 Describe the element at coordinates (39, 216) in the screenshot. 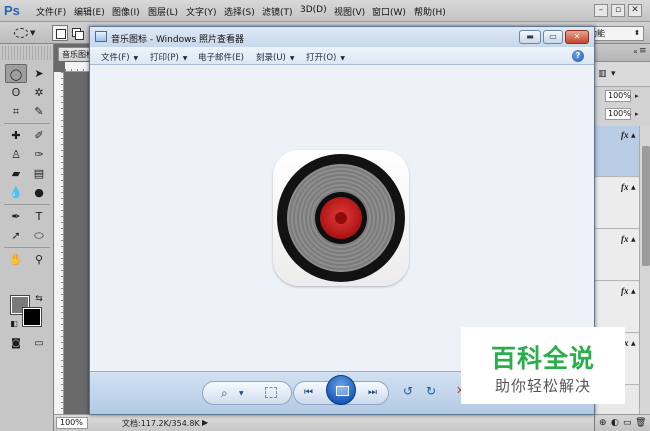

I see `type-tool-icon: T` at that location.